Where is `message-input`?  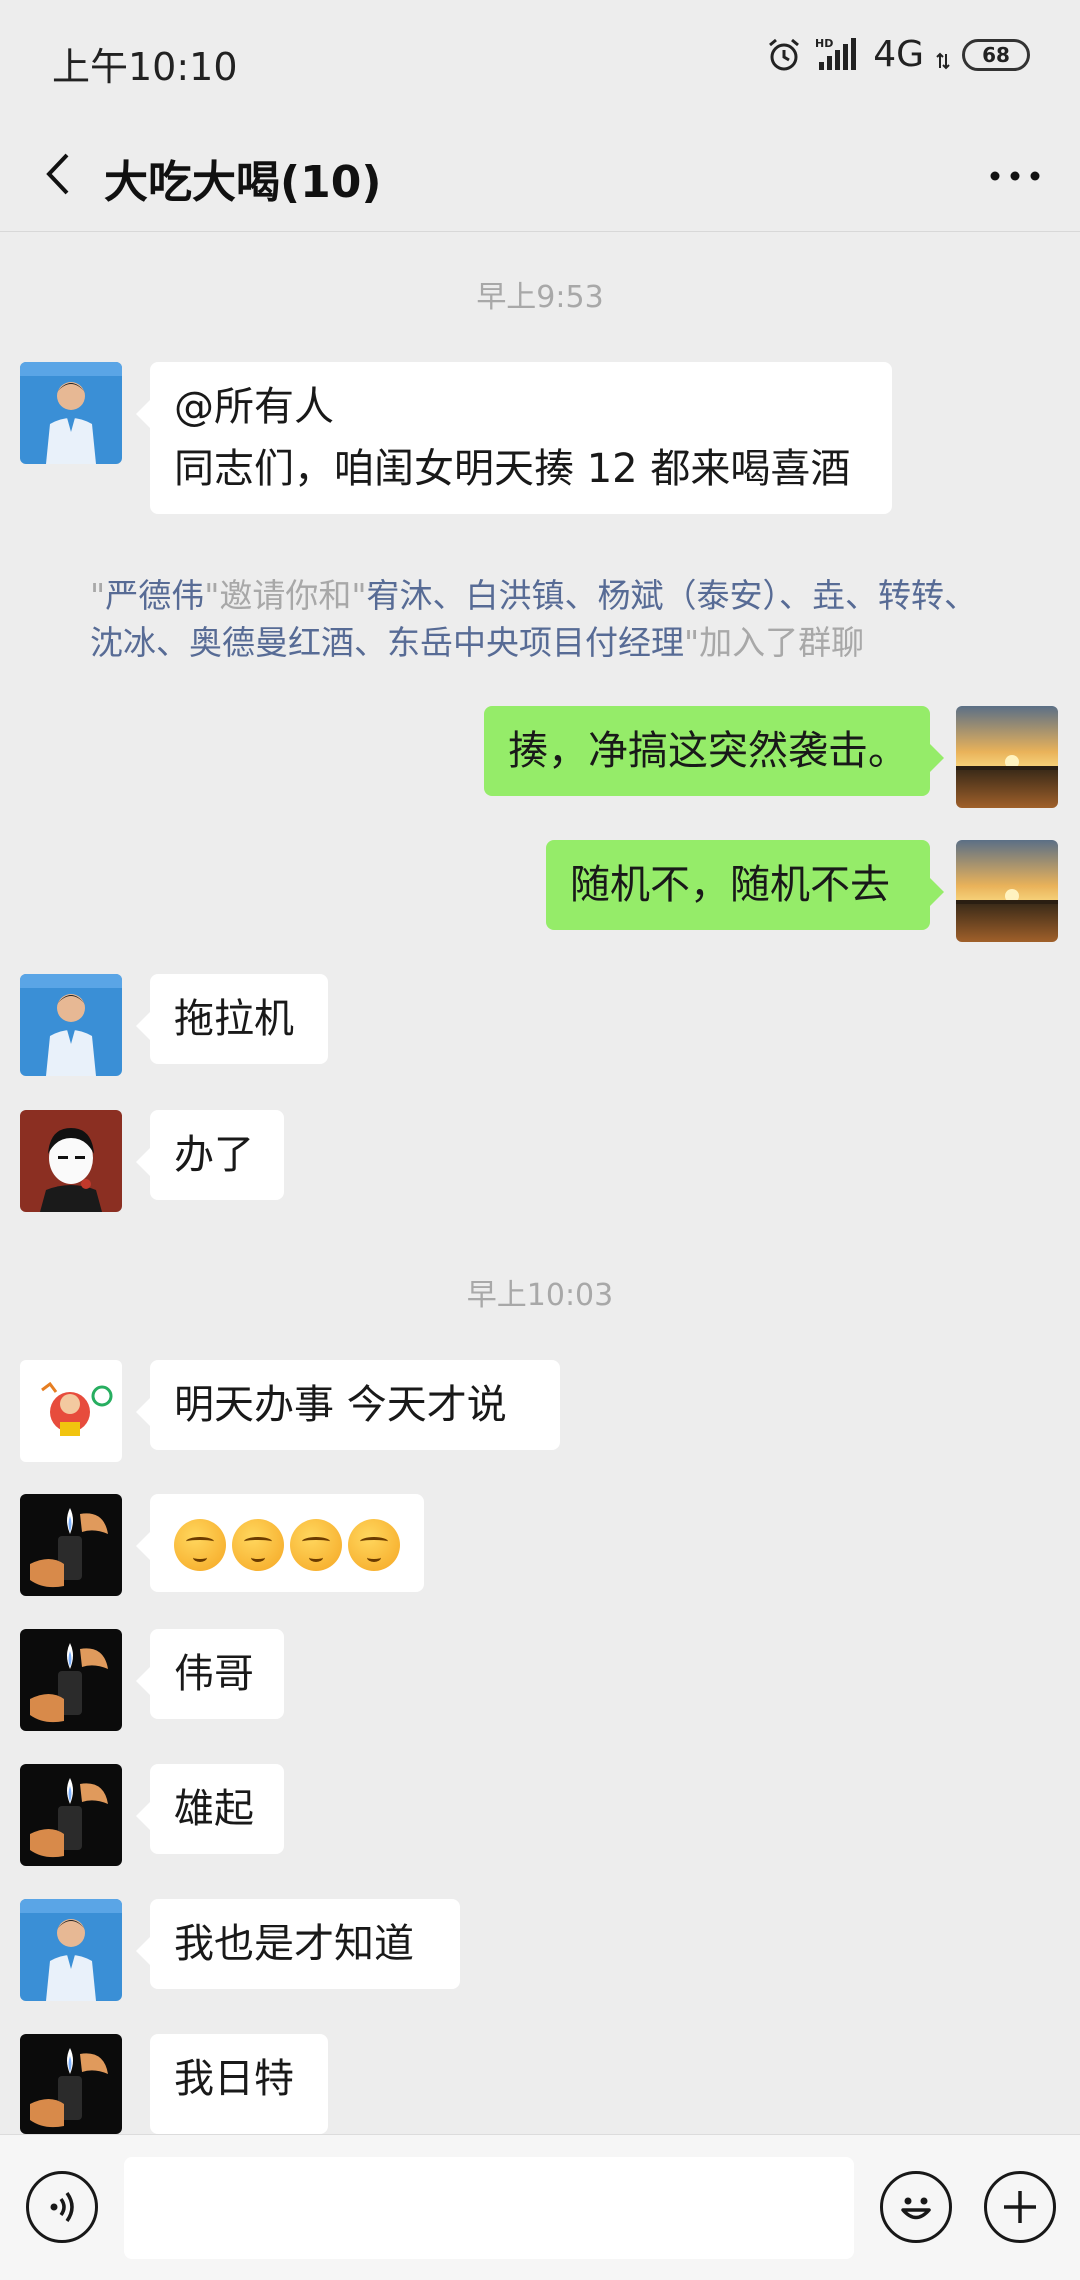 message-input is located at coordinates (489, 2208).